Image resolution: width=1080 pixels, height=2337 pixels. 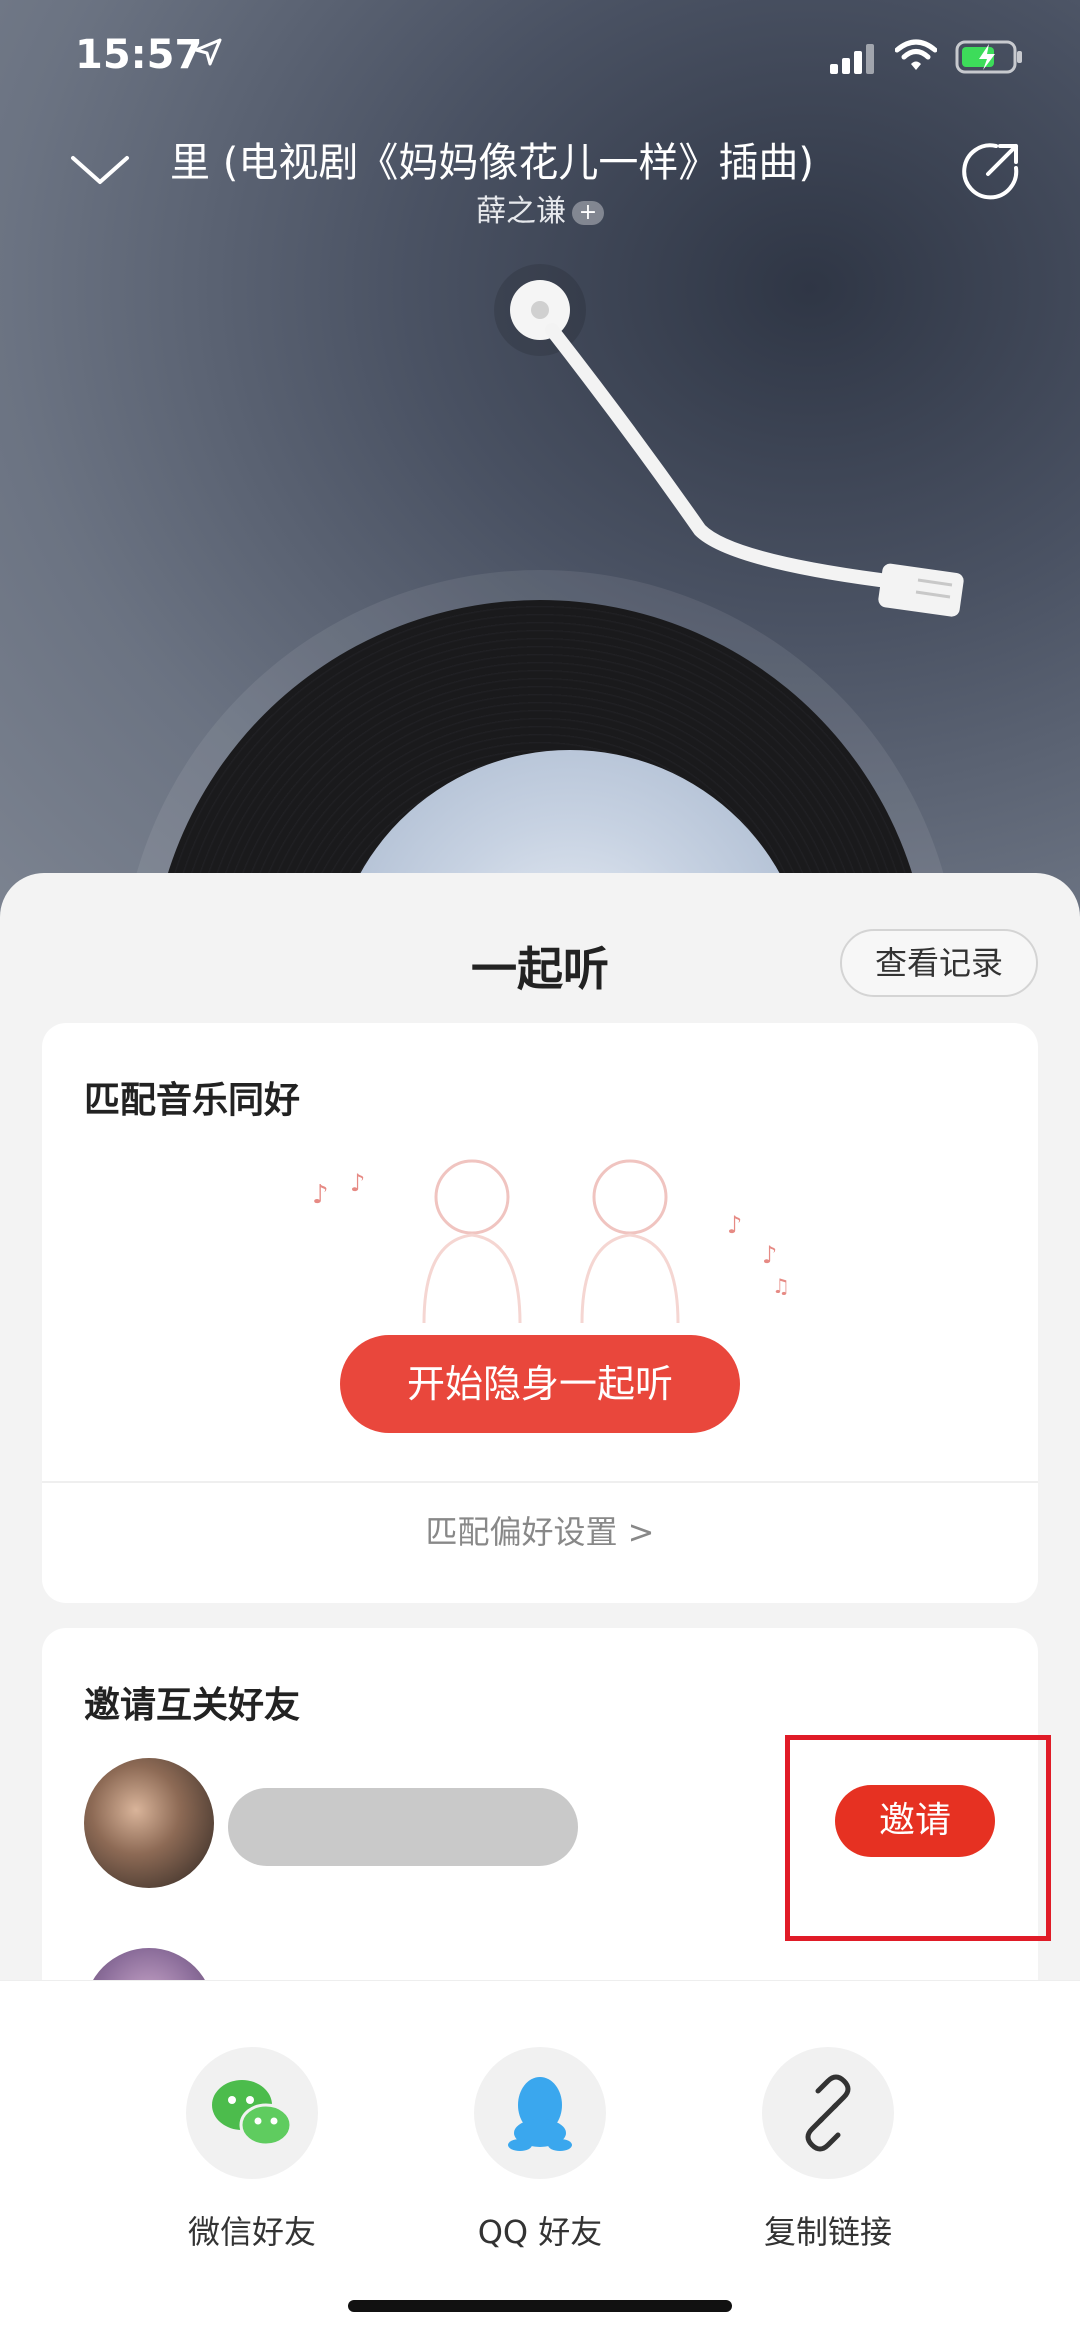 What do you see at coordinates (540, 2232) in the screenshot?
I see `share-qq-label: QQ 好友` at bounding box center [540, 2232].